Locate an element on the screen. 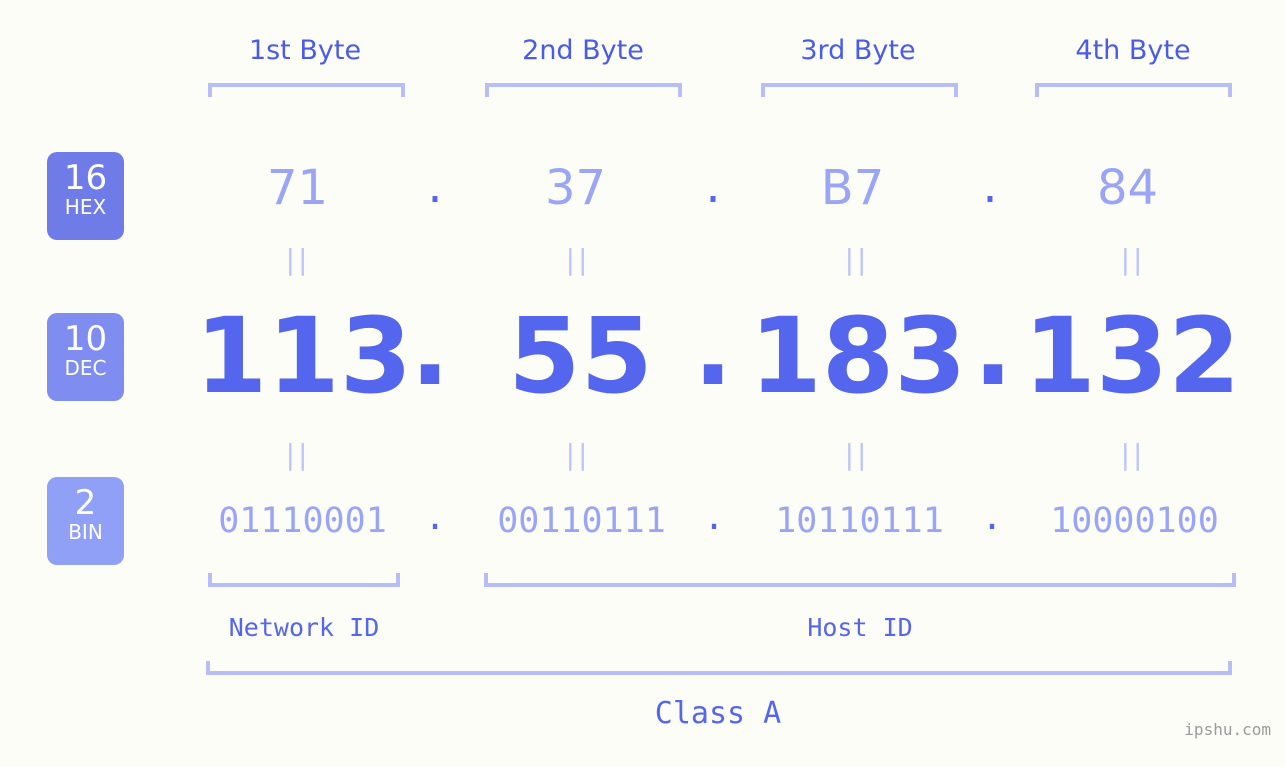  dec-octet-3: 183 is located at coordinates (858, 356).